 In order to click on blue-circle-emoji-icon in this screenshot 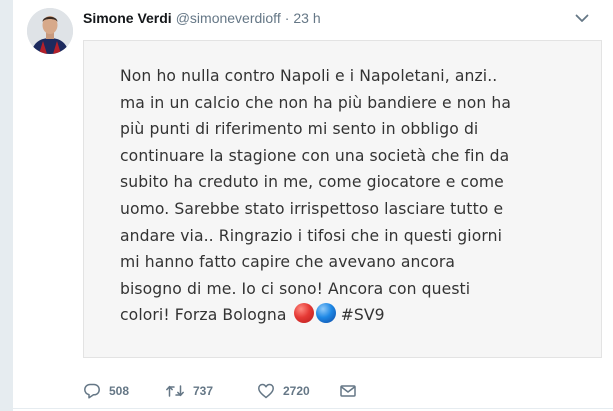, I will do `click(325, 313)`.